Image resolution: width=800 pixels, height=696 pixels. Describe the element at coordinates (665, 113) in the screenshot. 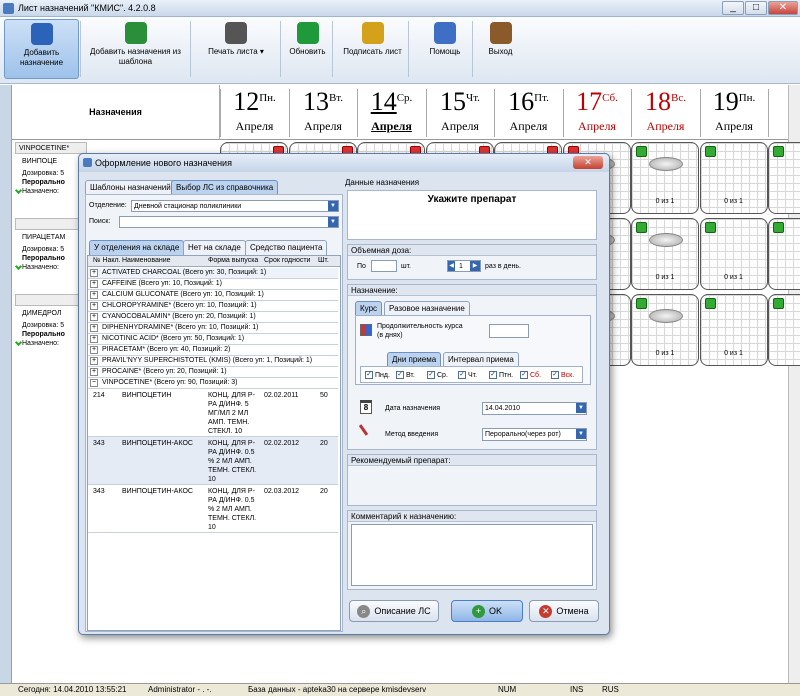

I see `day-column-header: 18Вс. Апреля` at that location.